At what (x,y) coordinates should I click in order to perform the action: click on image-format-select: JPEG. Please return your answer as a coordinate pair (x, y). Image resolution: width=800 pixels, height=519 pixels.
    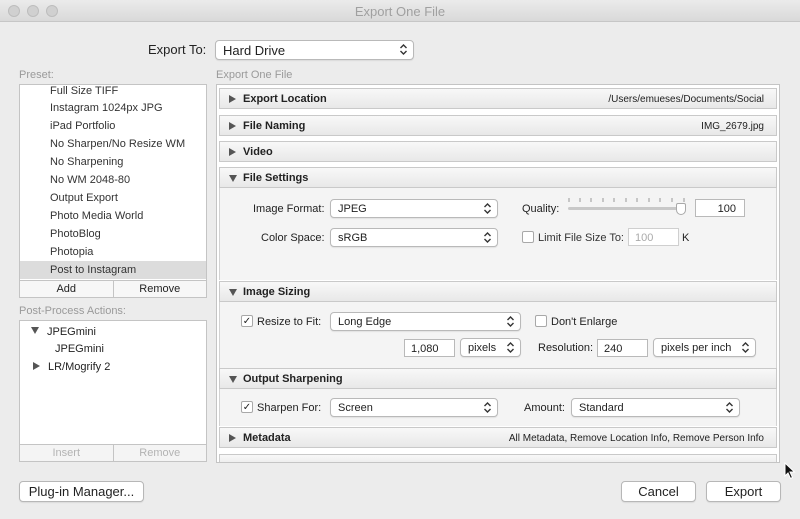
    Looking at the image, I should click on (414, 208).